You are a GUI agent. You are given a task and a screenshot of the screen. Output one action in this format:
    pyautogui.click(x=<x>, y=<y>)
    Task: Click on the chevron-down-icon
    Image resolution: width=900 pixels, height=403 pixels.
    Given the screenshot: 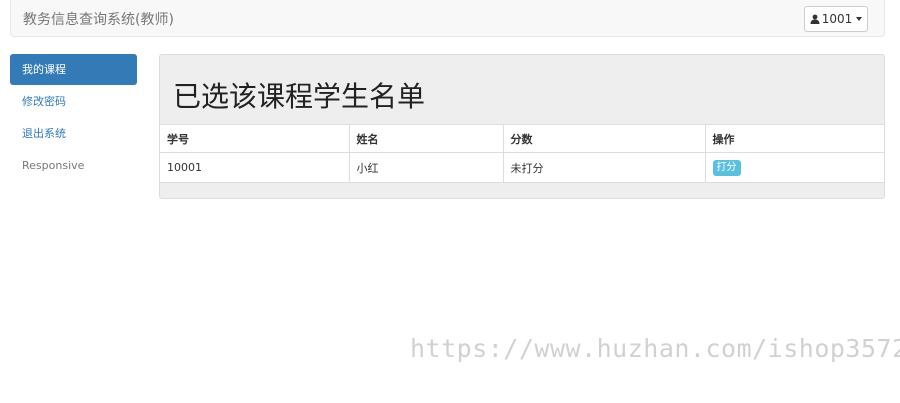 What is the action you would take?
    pyautogui.click(x=859, y=19)
    